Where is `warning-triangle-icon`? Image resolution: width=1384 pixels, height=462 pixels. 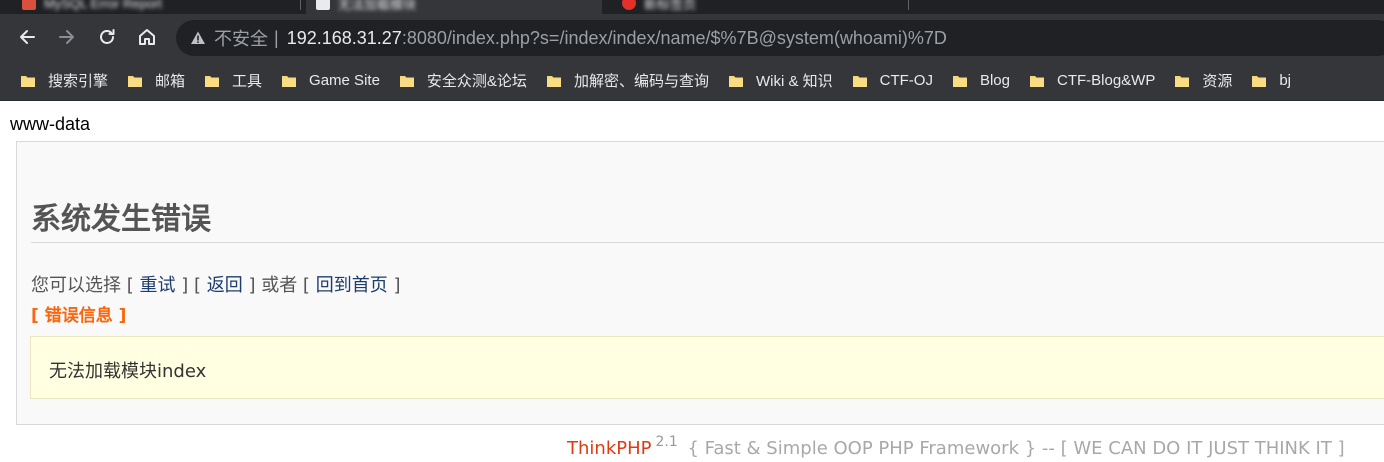 warning-triangle-icon is located at coordinates (198, 37).